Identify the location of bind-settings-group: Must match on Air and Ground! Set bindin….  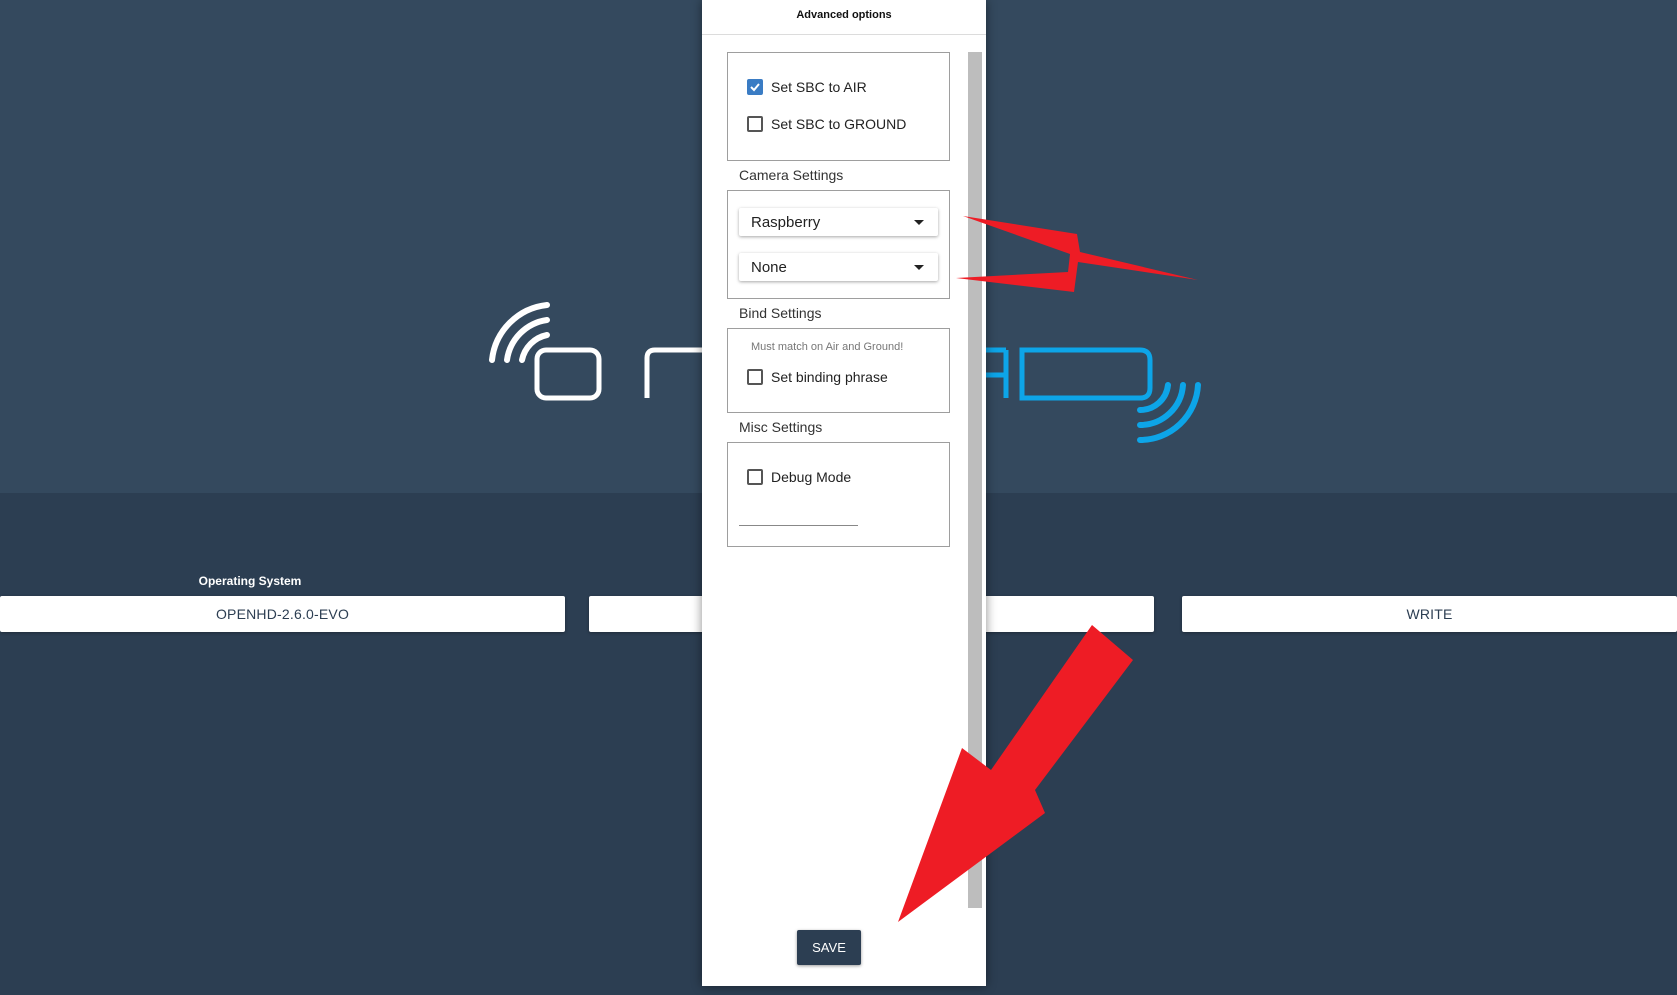
(838, 370).